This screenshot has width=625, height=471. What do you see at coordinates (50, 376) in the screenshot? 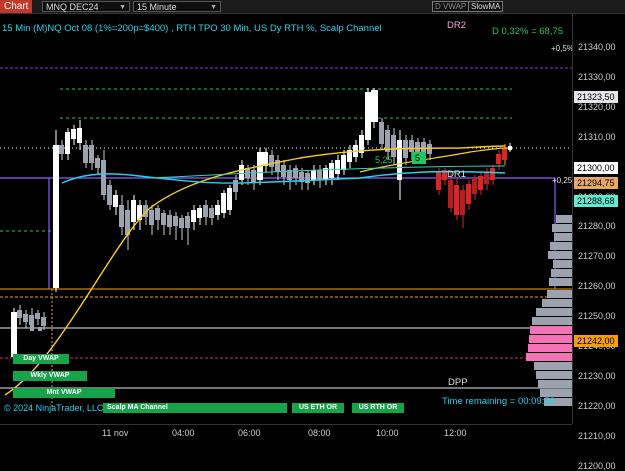
I see `weekly-vwap-pill: Wkly VWAP` at bounding box center [50, 376].